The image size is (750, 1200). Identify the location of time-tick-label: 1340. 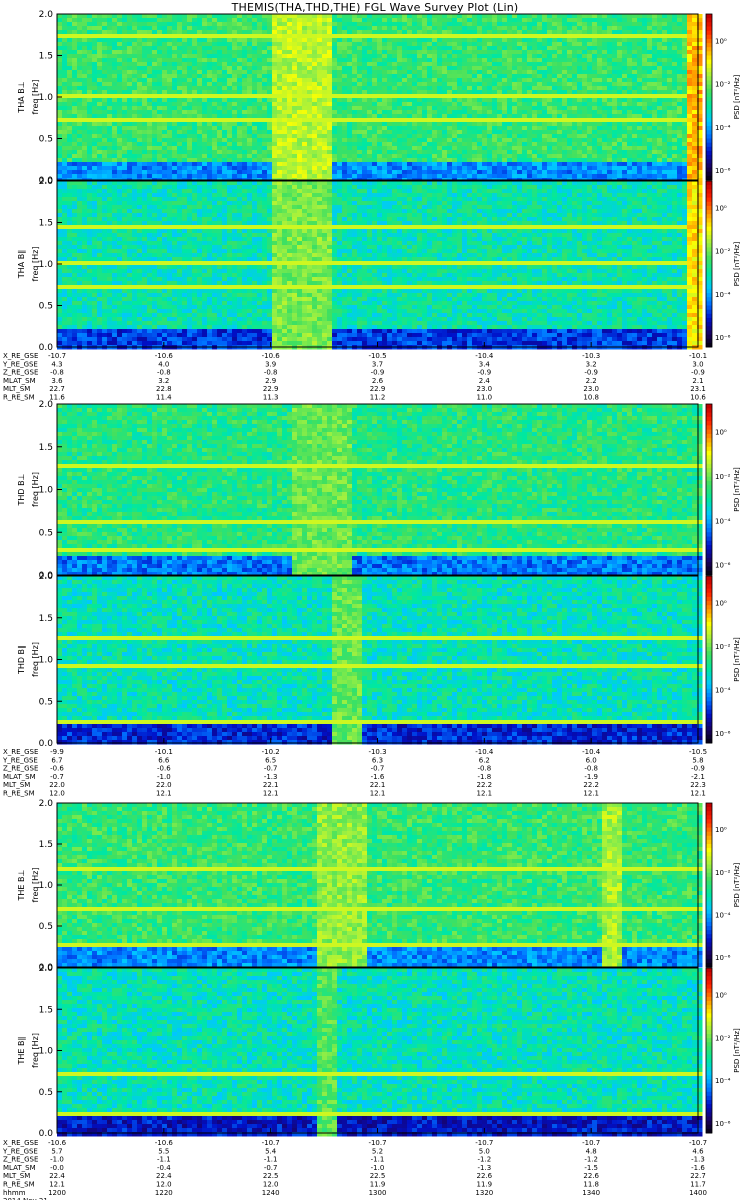
(591, 1193).